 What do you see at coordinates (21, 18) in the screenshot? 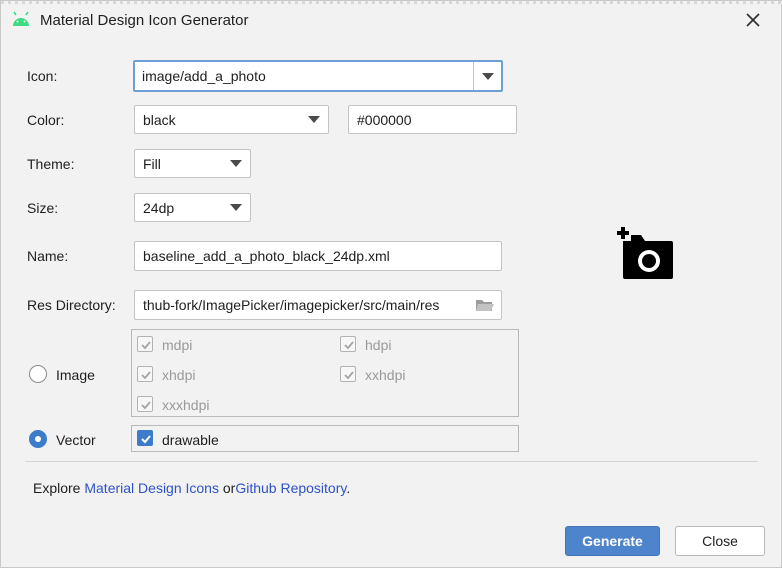
I see `android-icon` at bounding box center [21, 18].